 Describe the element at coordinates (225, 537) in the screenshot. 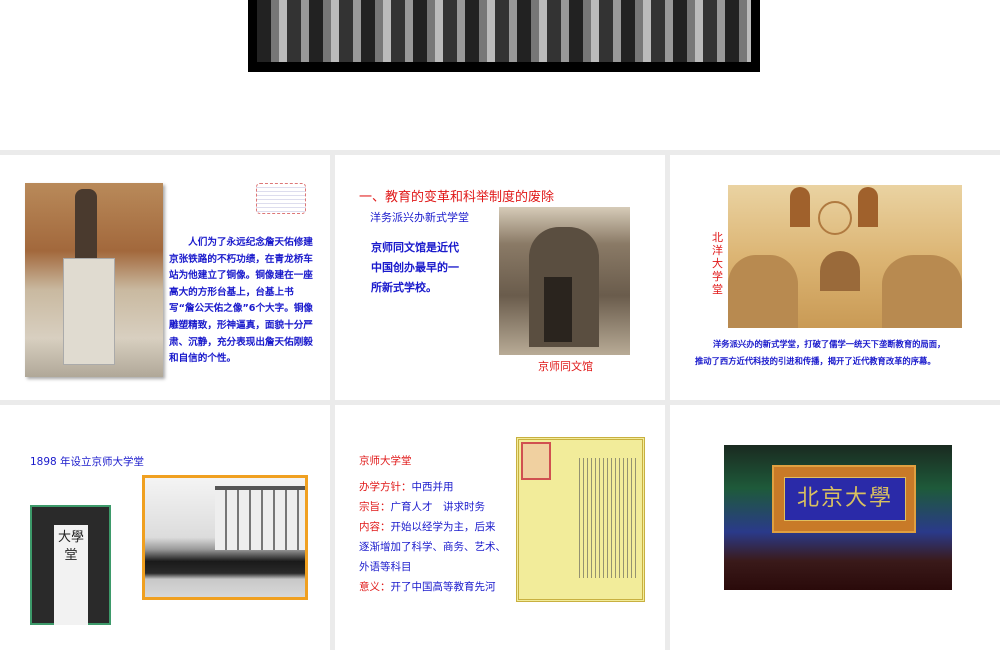

I see `students-photo` at that location.